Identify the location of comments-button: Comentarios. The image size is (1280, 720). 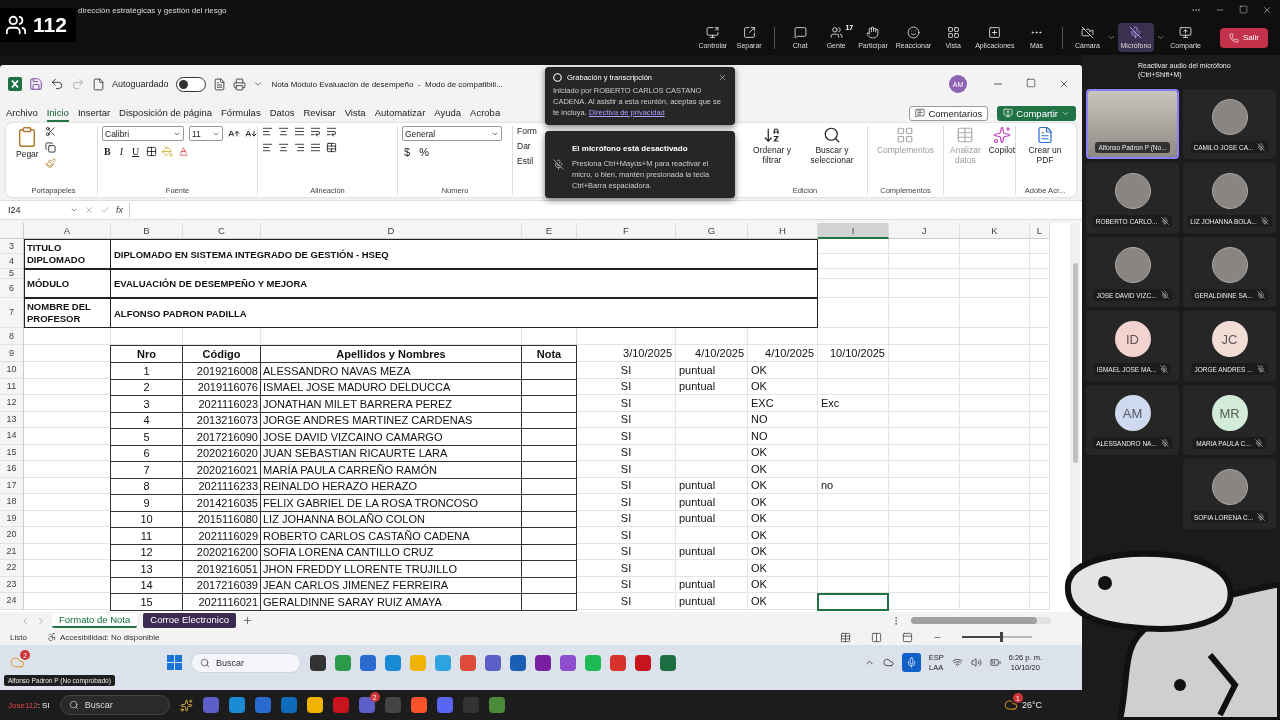
(949, 113).